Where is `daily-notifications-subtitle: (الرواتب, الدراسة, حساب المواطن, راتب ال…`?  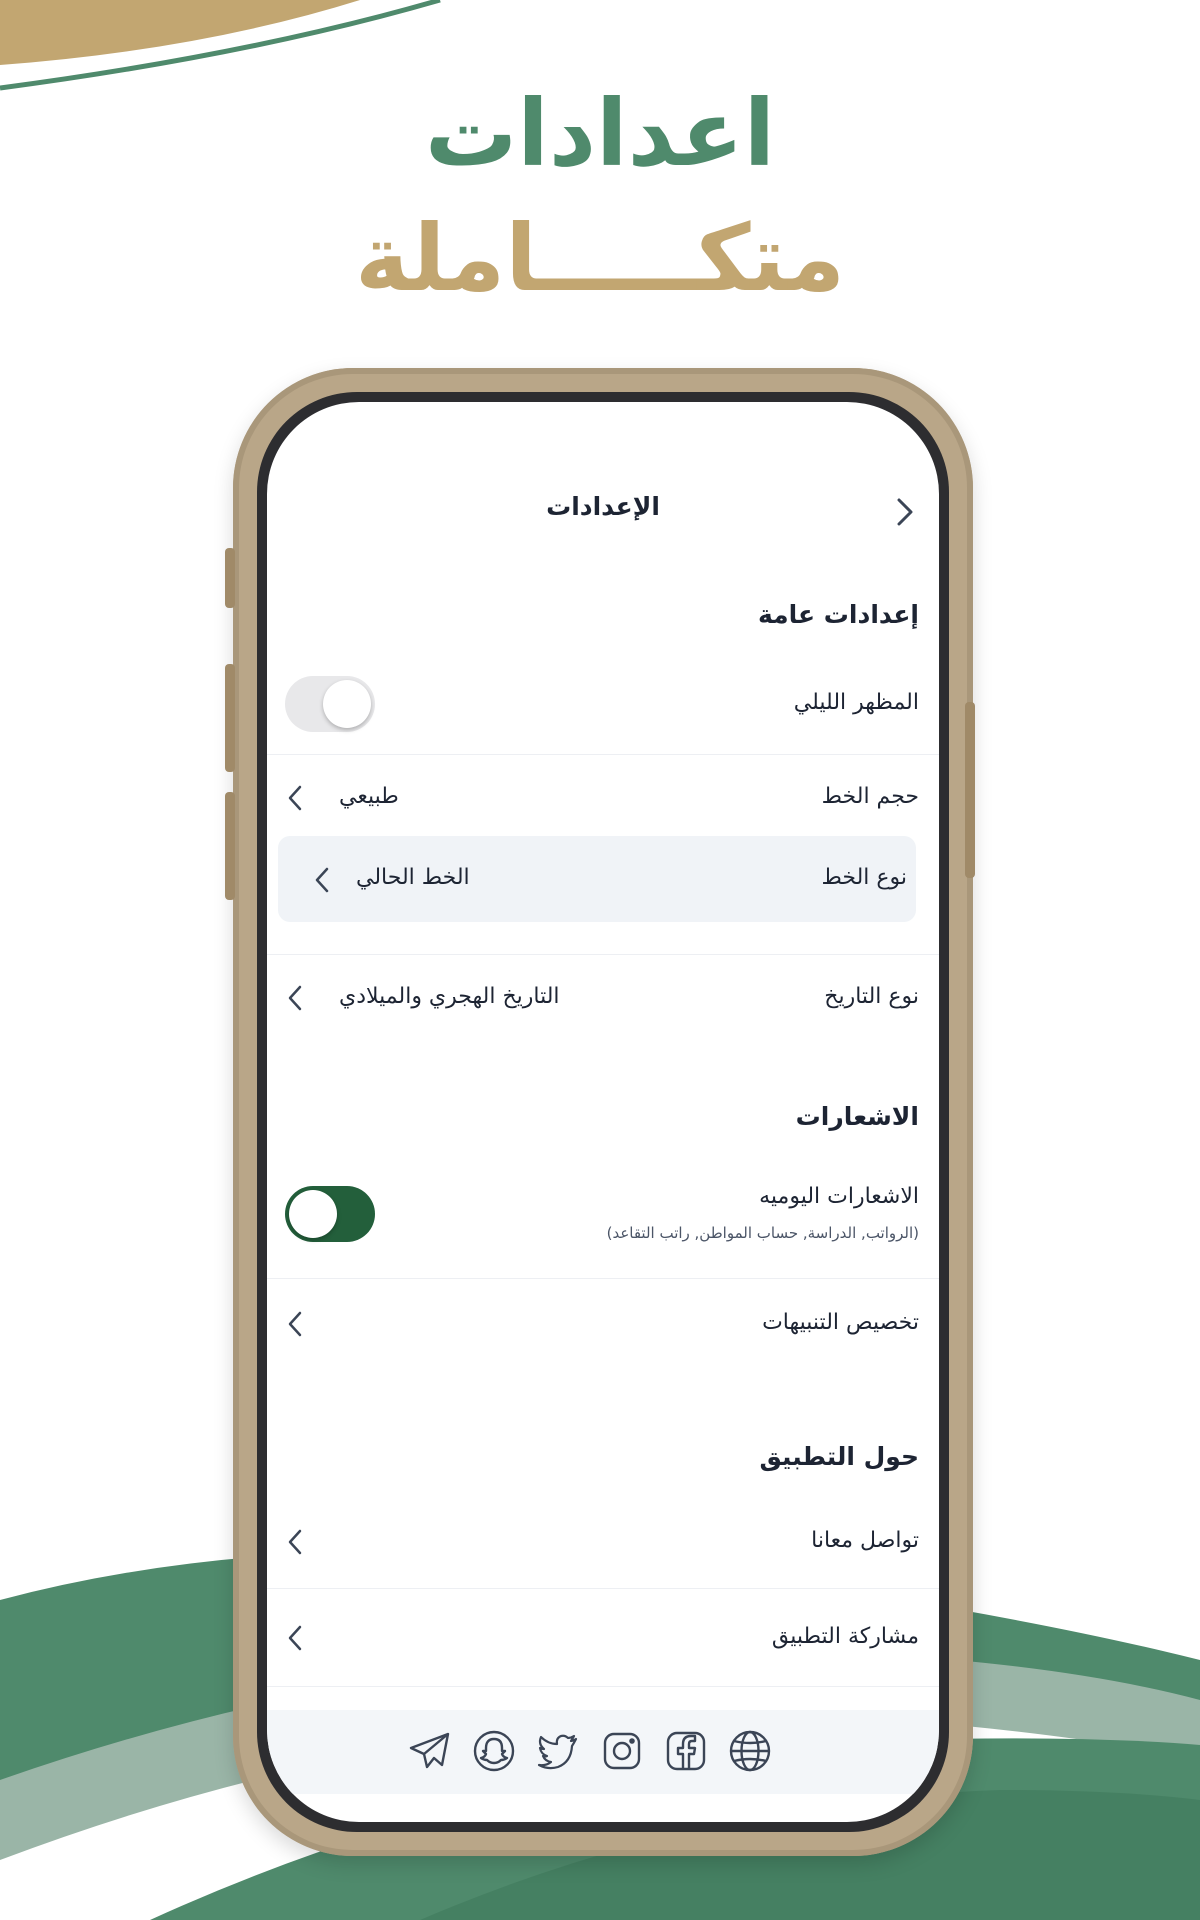 daily-notifications-subtitle: (الرواتب, الدراسة, حساب المواطن, راتب ال… is located at coordinates (762, 1233).